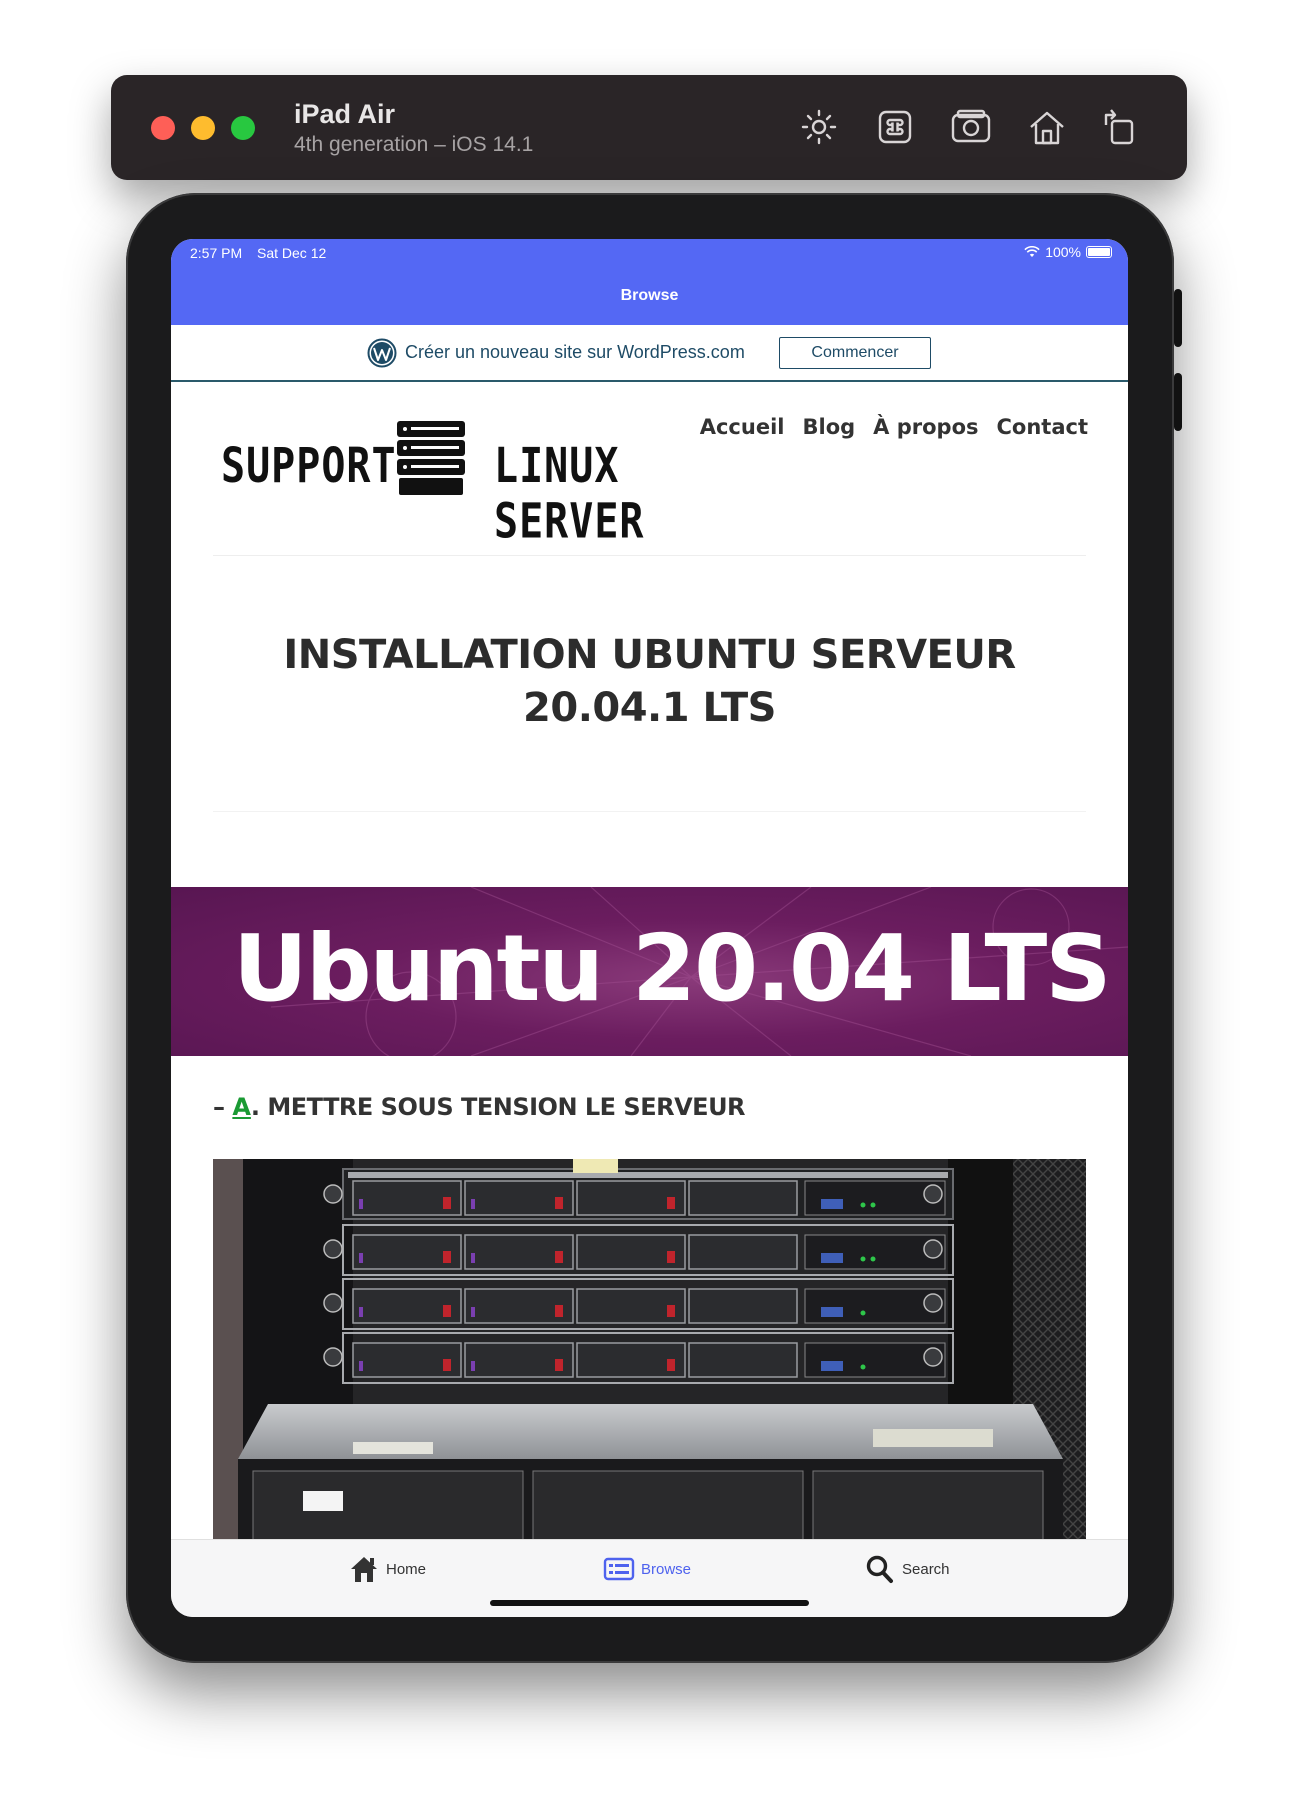  I want to click on brightness-icon, so click(819, 127).